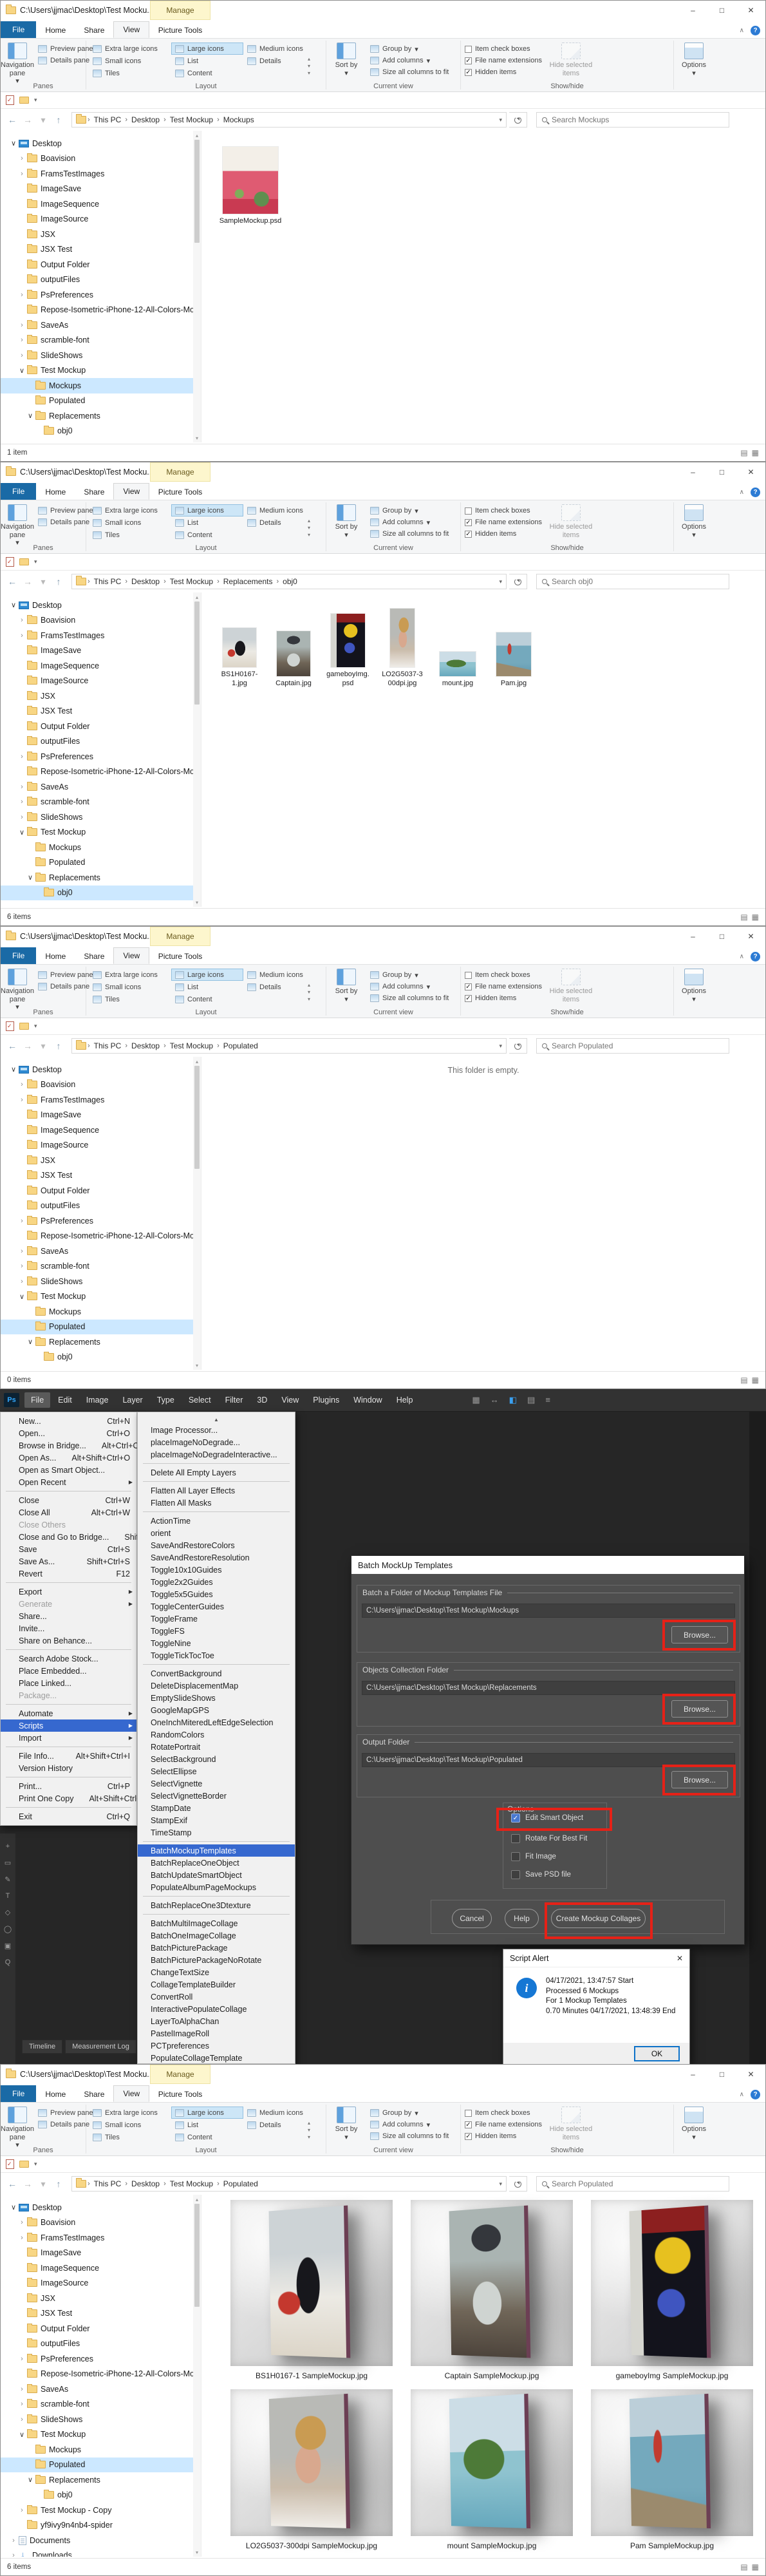  I want to click on breadcrumb: › This PC › Desktop › Test Mockup › Populated ▾, so click(289, 1046).